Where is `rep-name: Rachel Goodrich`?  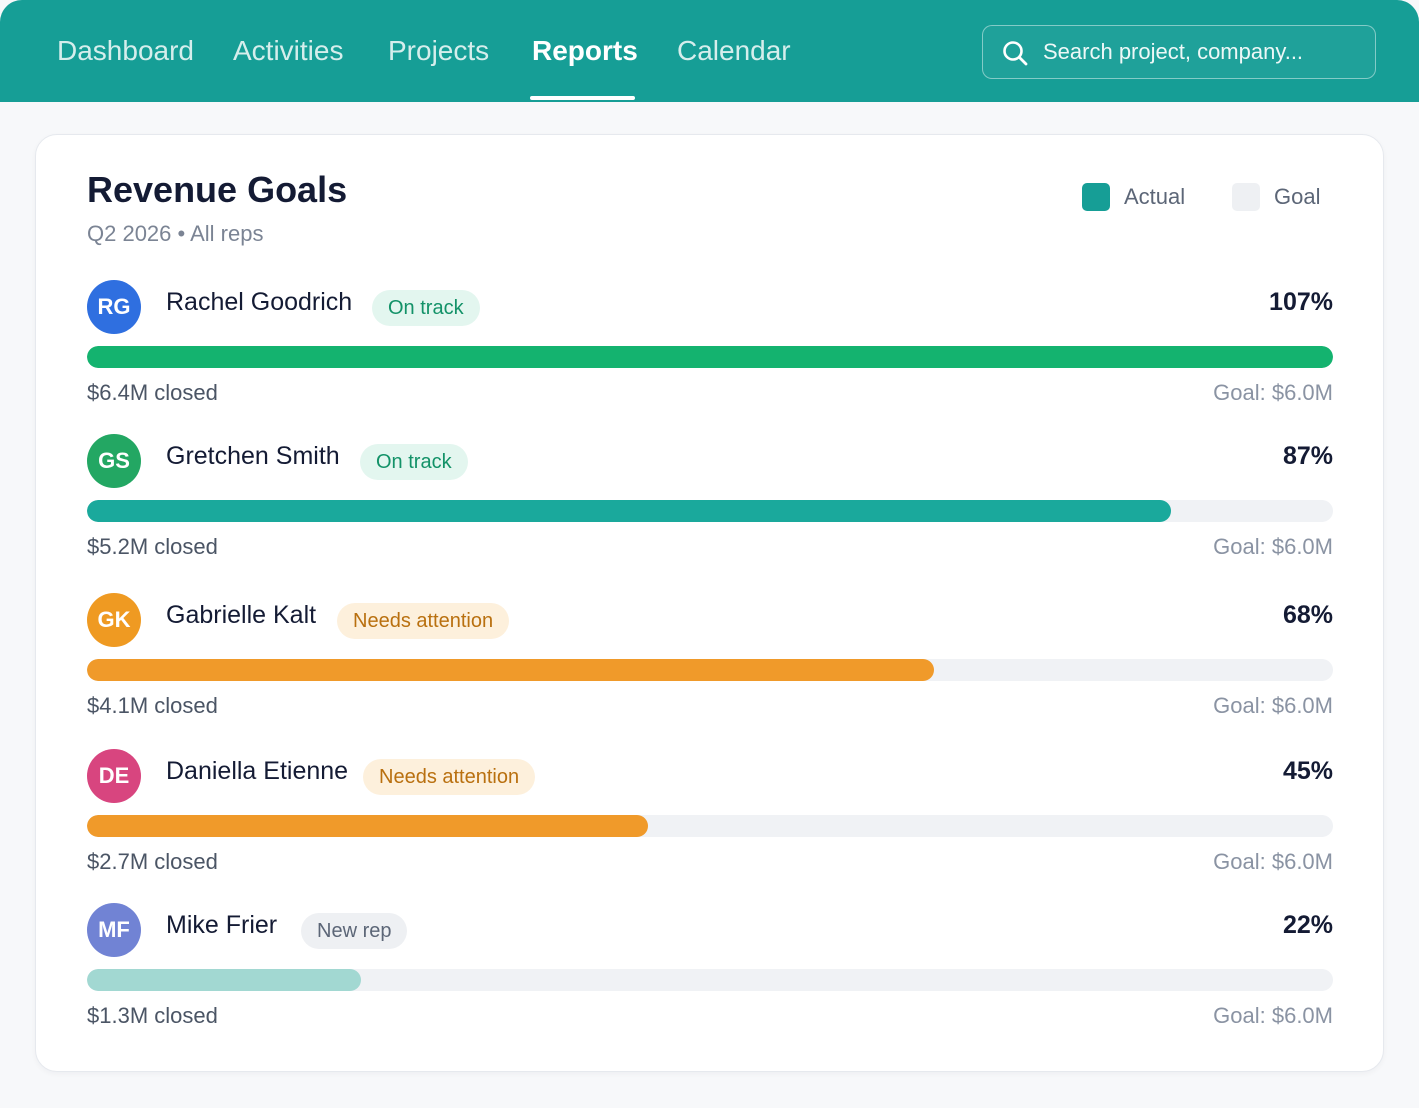 rep-name: Rachel Goodrich is located at coordinates (259, 302).